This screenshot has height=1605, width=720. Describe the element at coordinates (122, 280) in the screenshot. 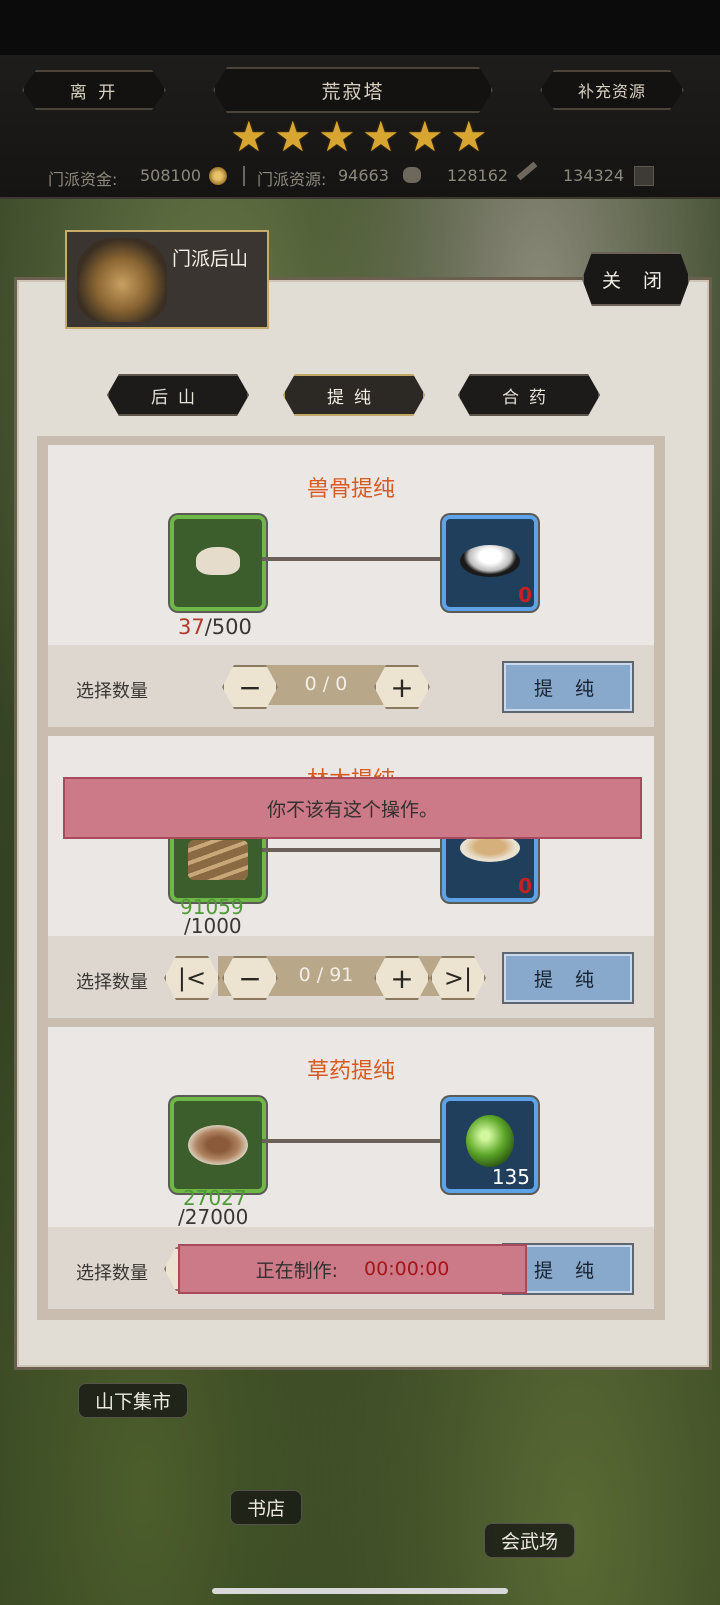

I see `cauldron-icon` at that location.